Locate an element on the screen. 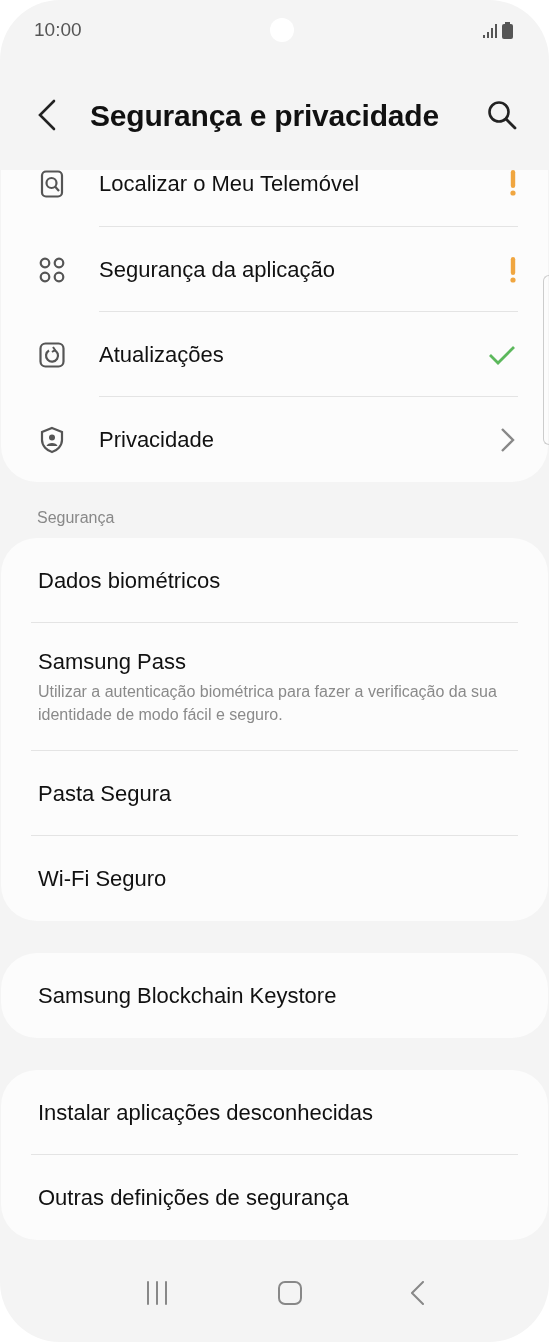  search-button is located at coordinates (502, 115).